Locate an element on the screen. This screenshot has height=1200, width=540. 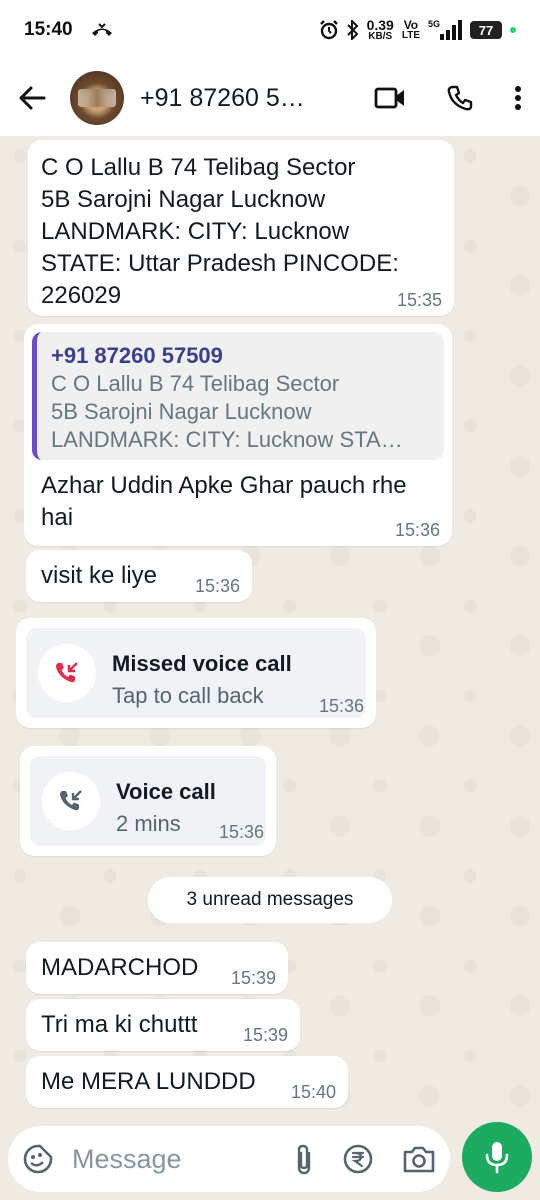
volte-indicator: Vo LTE is located at coordinates (410, 29).